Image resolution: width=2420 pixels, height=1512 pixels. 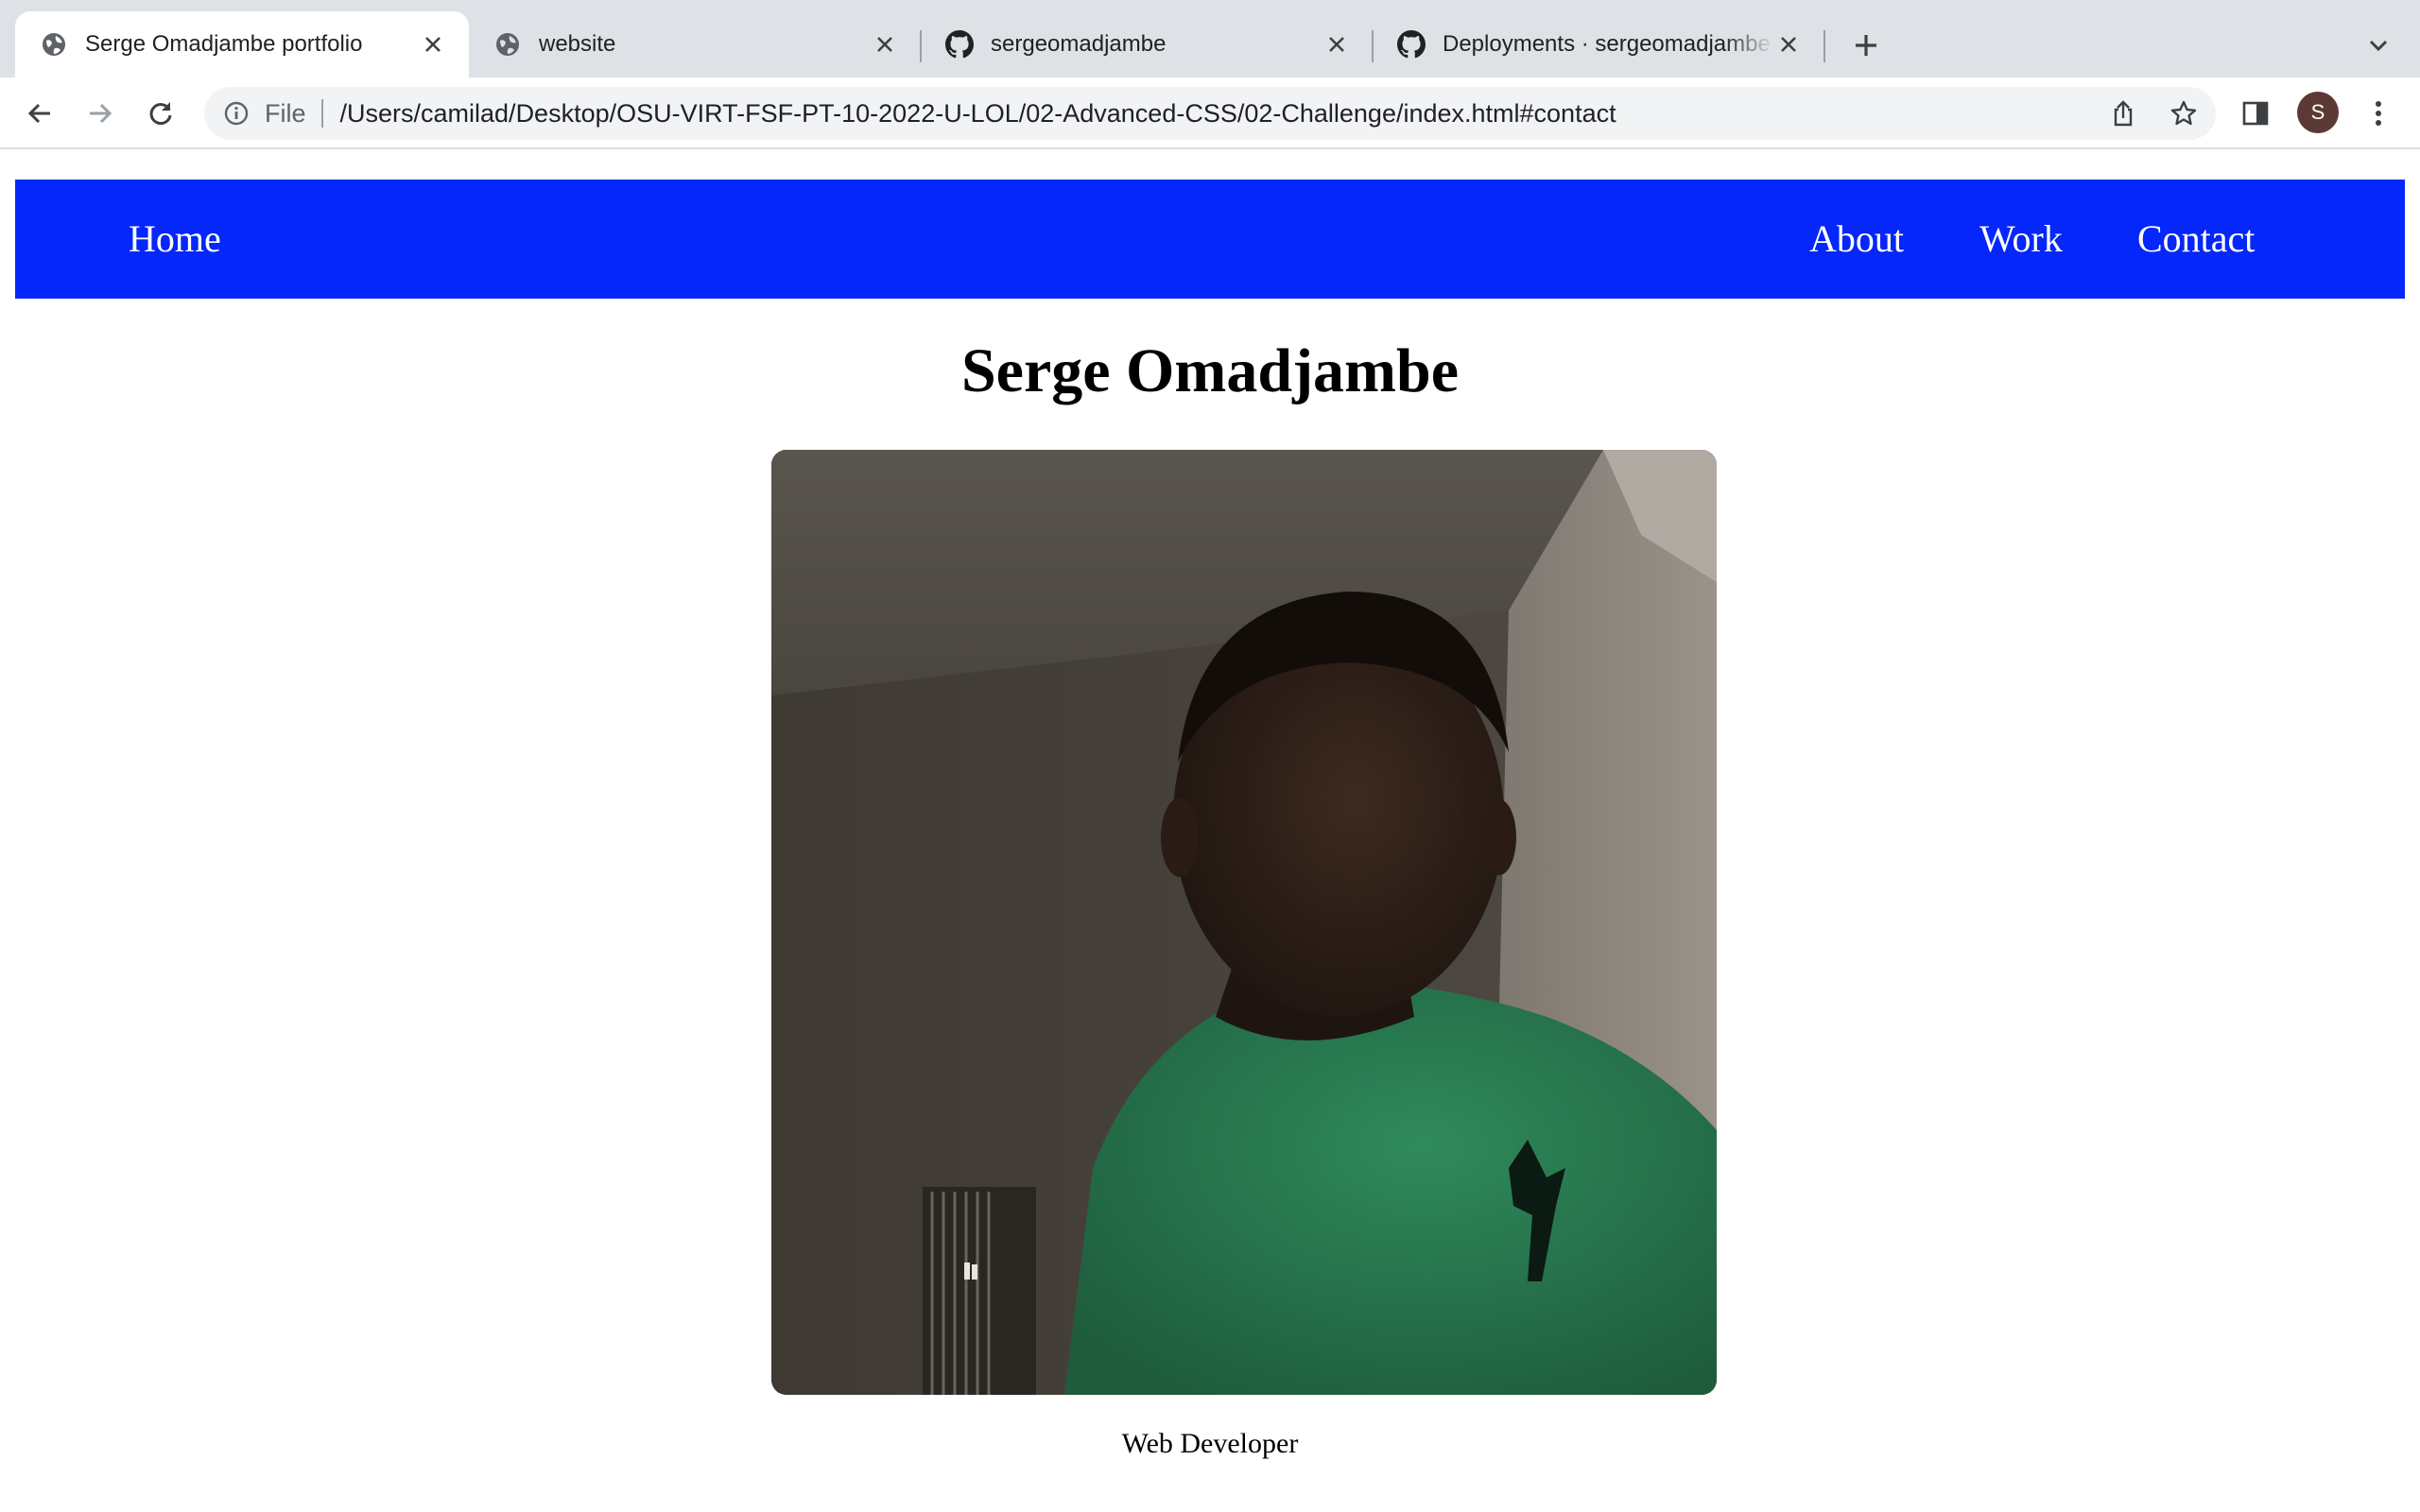 What do you see at coordinates (577, 44) in the screenshot?
I see `tab-title: website` at bounding box center [577, 44].